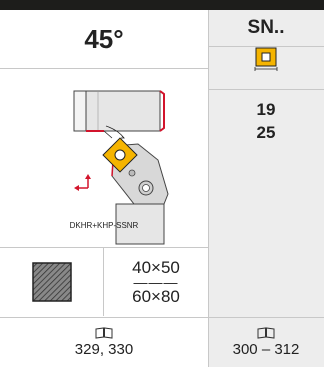 This screenshot has height=367, width=324. What do you see at coordinates (266, 132) in the screenshot?
I see `insert-size: 25` at bounding box center [266, 132].